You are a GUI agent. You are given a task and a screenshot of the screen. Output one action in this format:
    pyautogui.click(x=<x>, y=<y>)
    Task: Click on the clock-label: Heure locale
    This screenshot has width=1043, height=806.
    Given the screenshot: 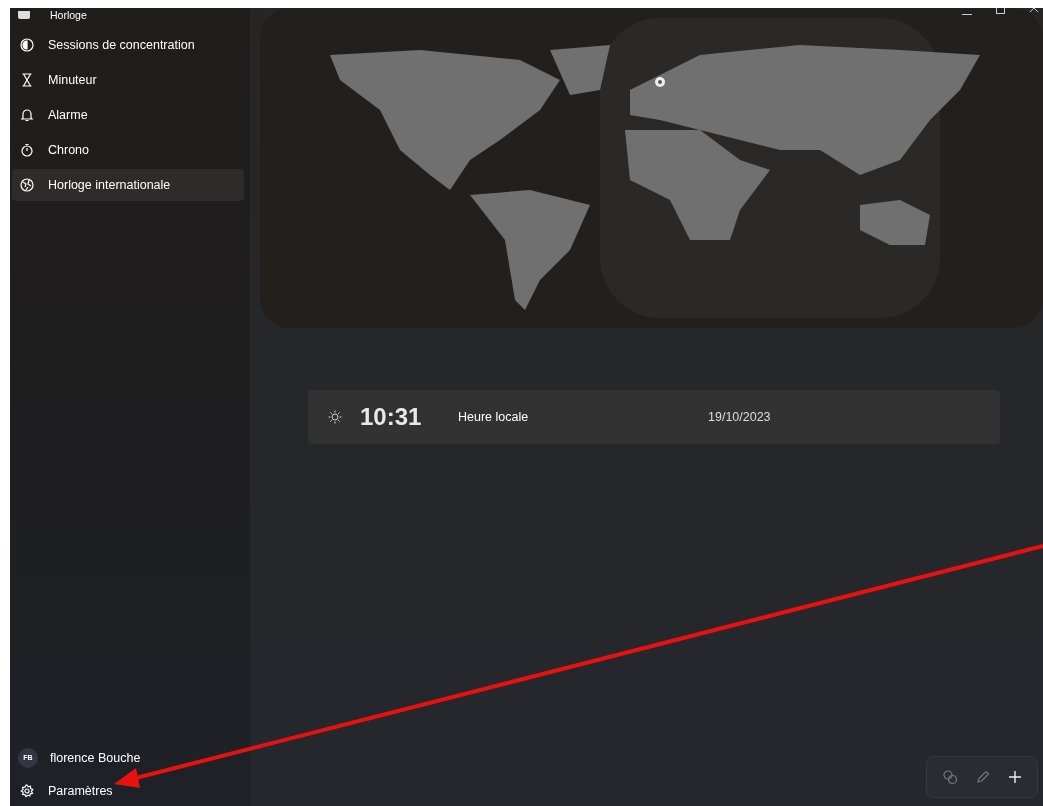 What is the action you would take?
    pyautogui.click(x=494, y=417)
    